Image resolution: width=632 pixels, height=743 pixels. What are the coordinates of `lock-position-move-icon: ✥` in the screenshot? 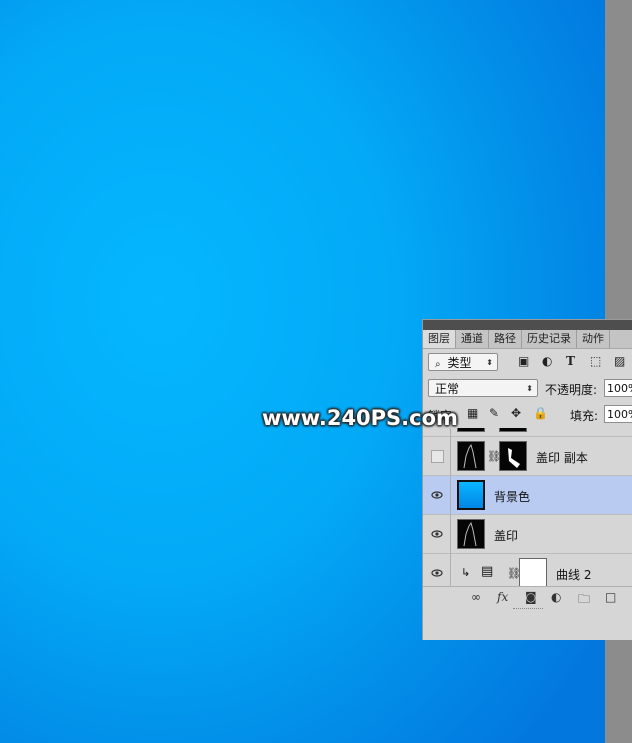 It's located at (516, 413).